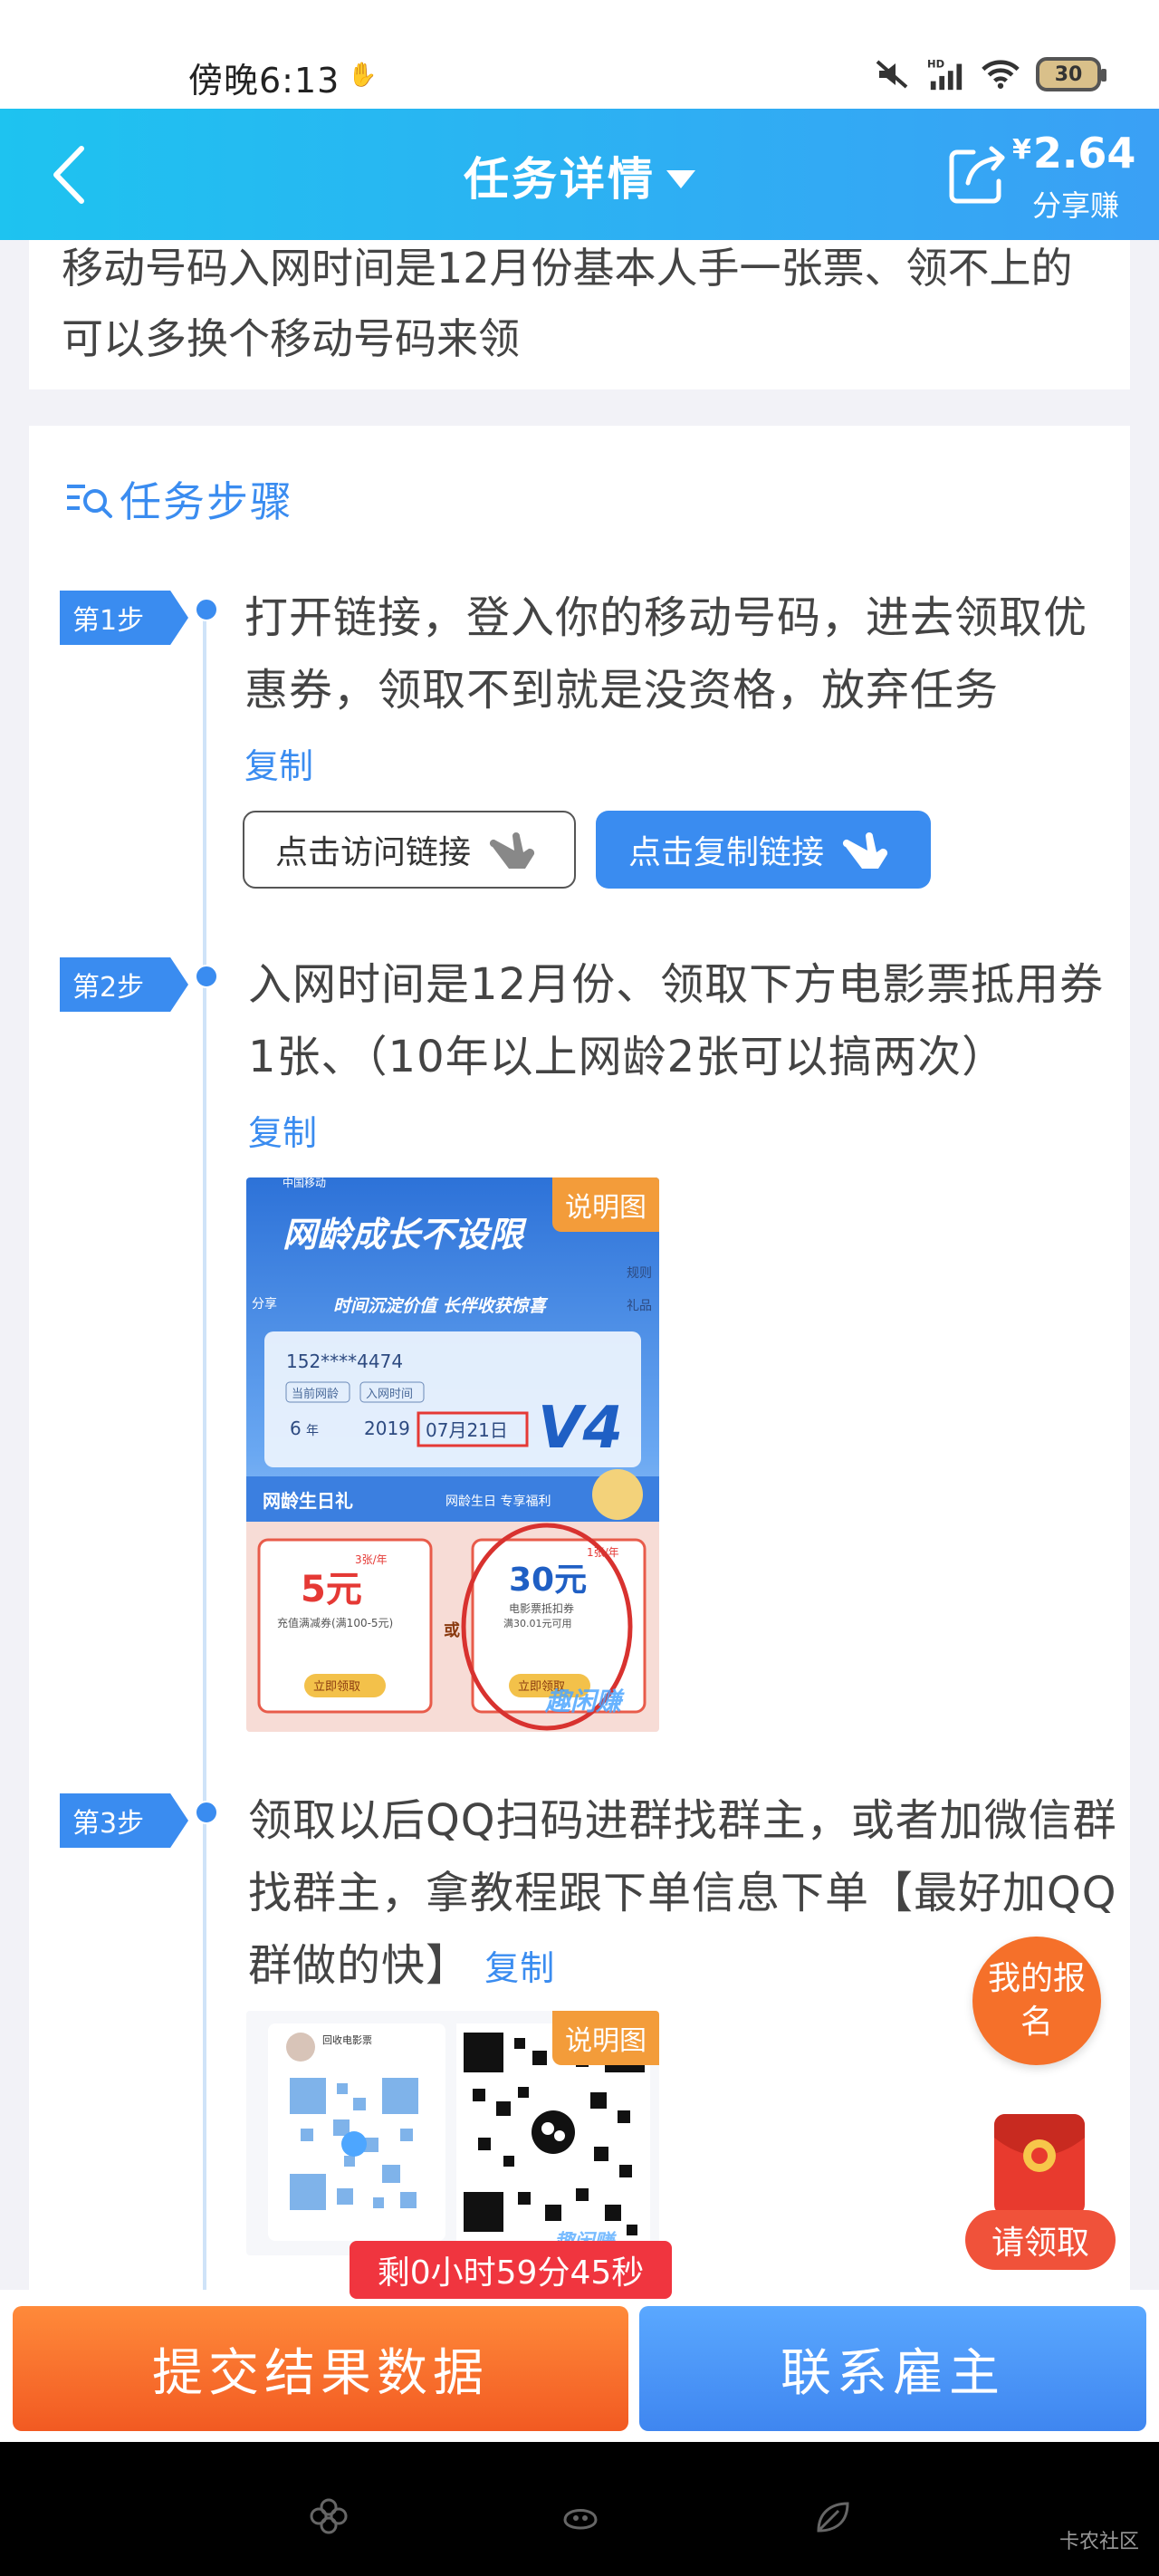 The height and width of the screenshot is (2576, 1159). I want to click on svg-text: 中国移动, so click(305, 1183).